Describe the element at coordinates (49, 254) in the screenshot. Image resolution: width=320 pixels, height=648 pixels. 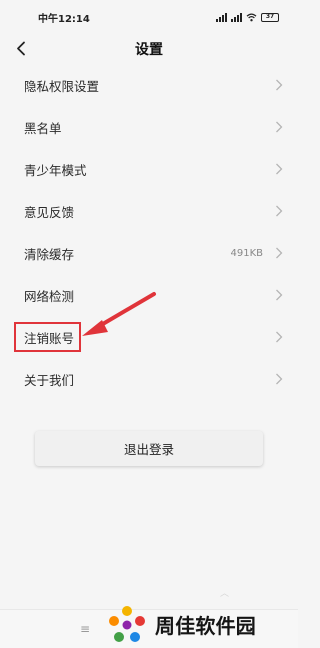
I see `setting-label: 清除缓存` at that location.